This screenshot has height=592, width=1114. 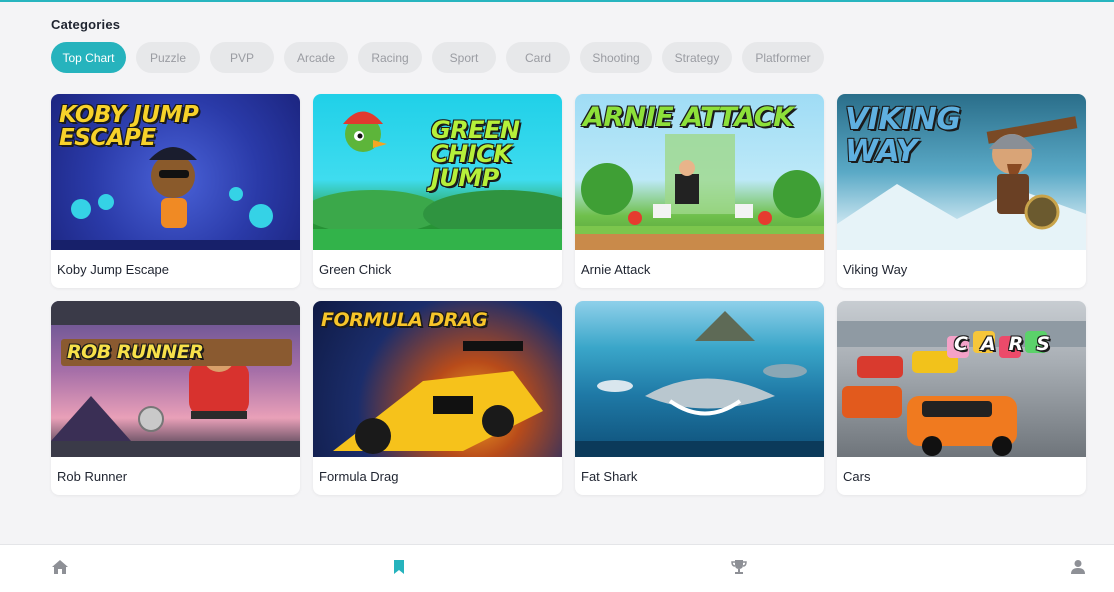 I want to click on nav-leaderboard, so click(x=739, y=567).